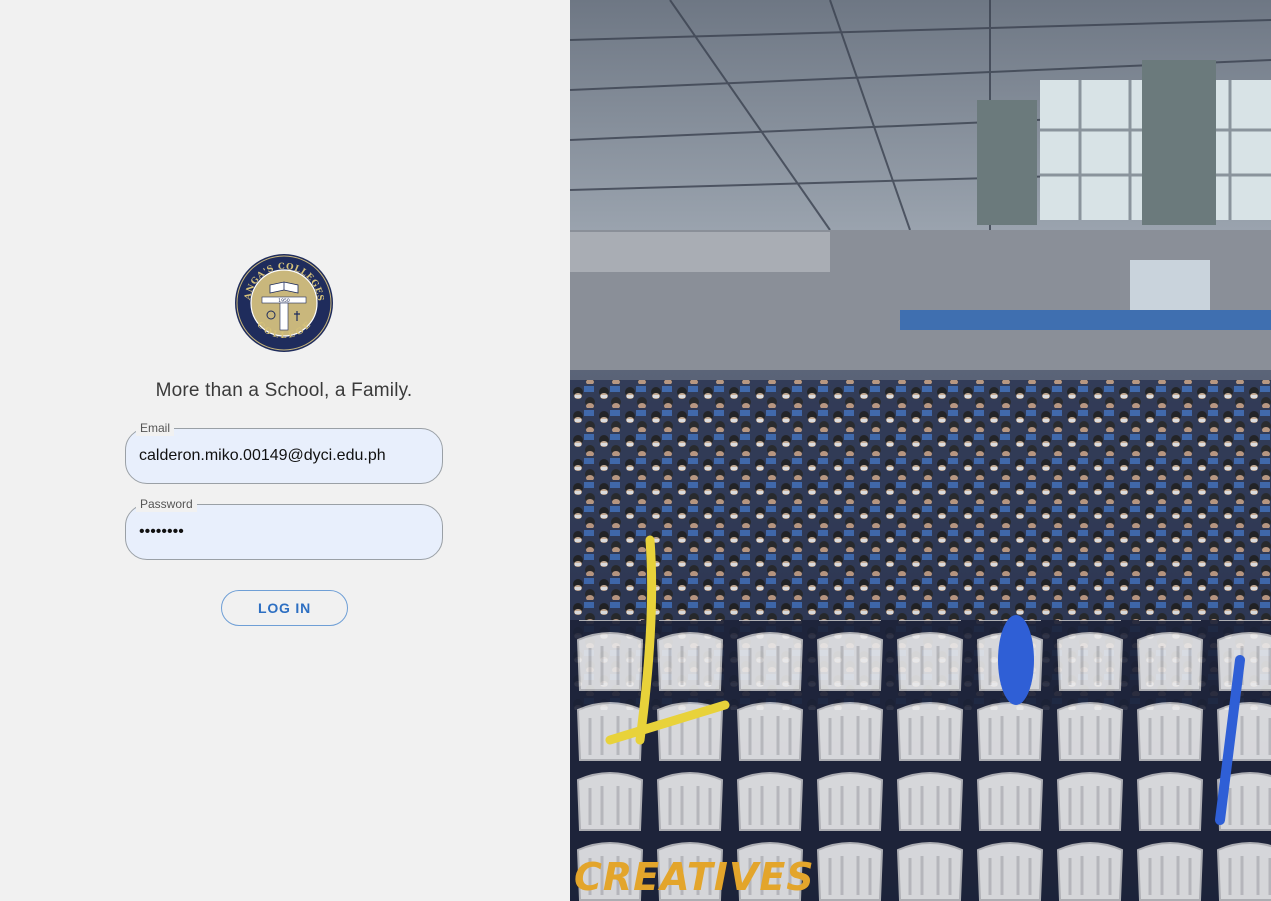  I want to click on email-field: Email, so click(284, 452).